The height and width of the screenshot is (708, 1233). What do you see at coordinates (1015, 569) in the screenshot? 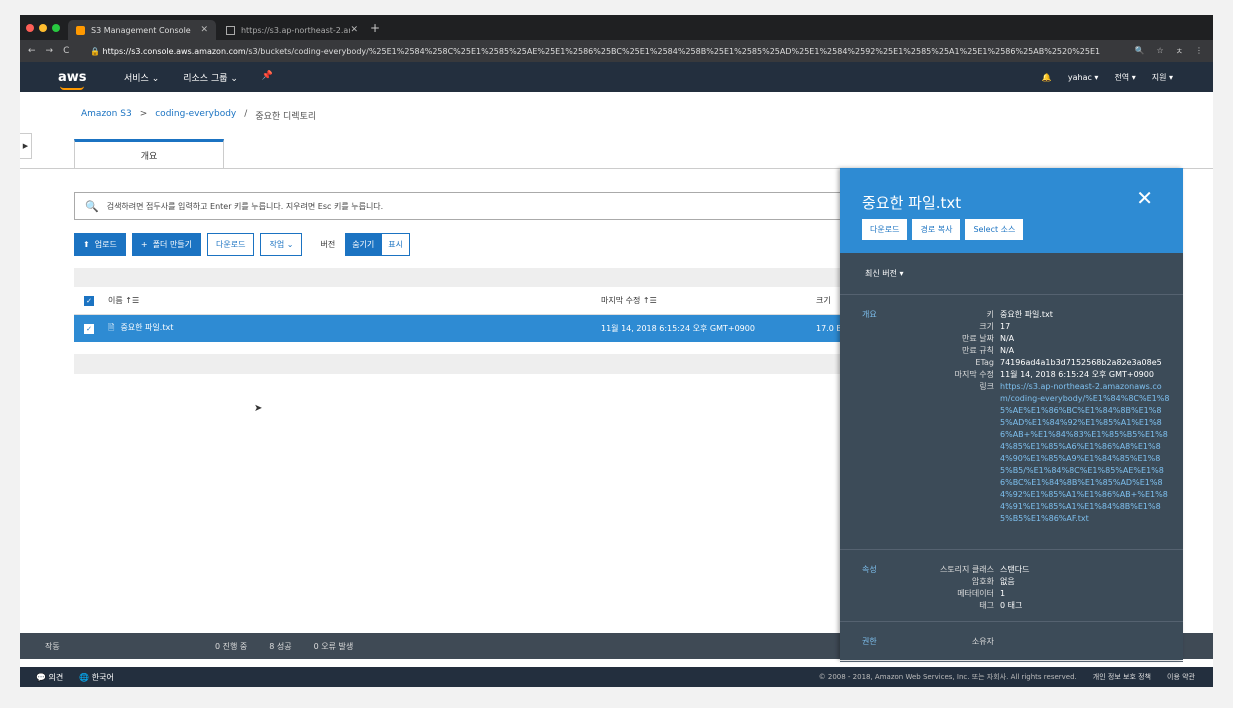
I see `field-value: 스탠다드` at bounding box center [1015, 569].